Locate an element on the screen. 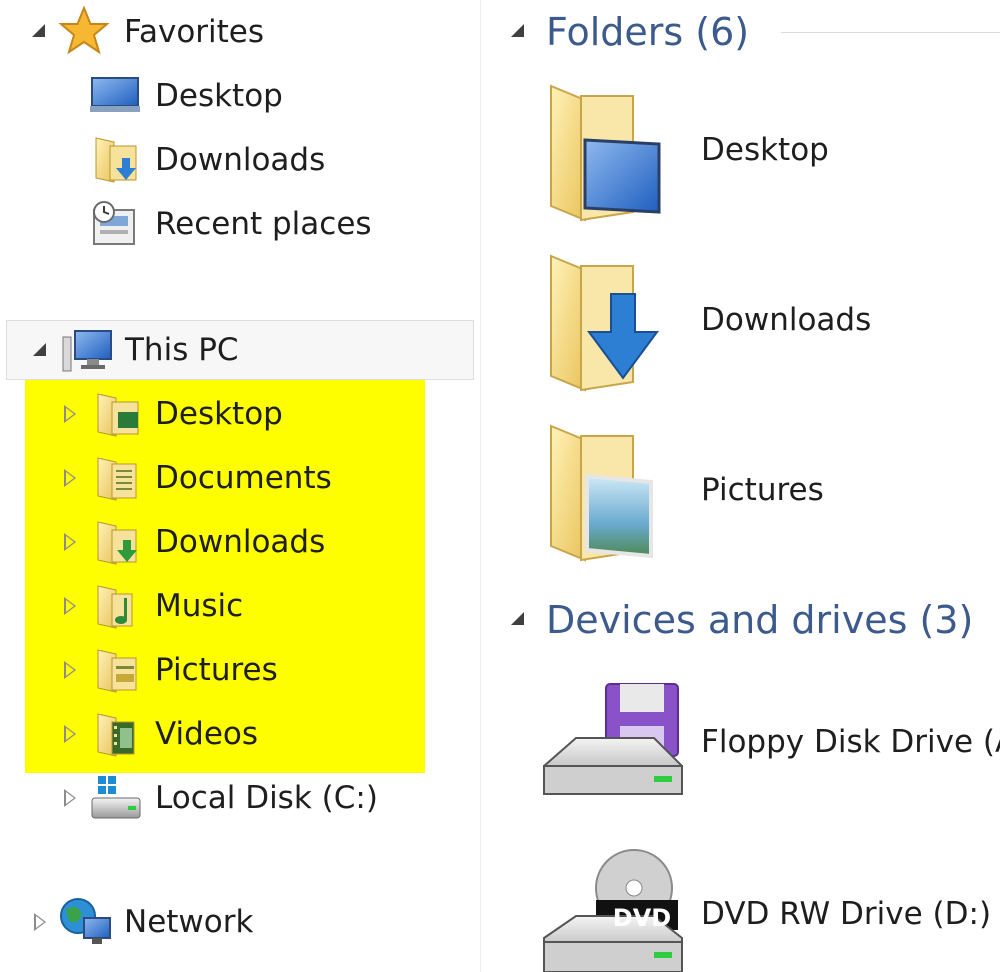 This screenshot has height=972, width=1000. computer-icon is located at coordinates (88, 352).